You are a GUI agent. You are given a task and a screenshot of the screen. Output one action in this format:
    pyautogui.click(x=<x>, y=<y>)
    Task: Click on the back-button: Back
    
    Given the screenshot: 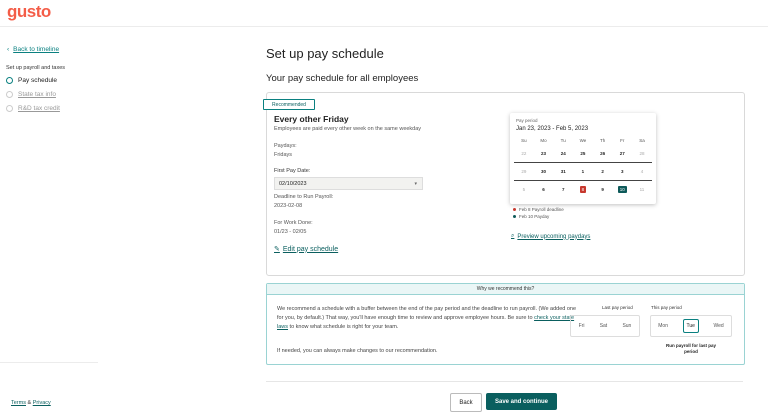 What is the action you would take?
    pyautogui.click(x=466, y=402)
    